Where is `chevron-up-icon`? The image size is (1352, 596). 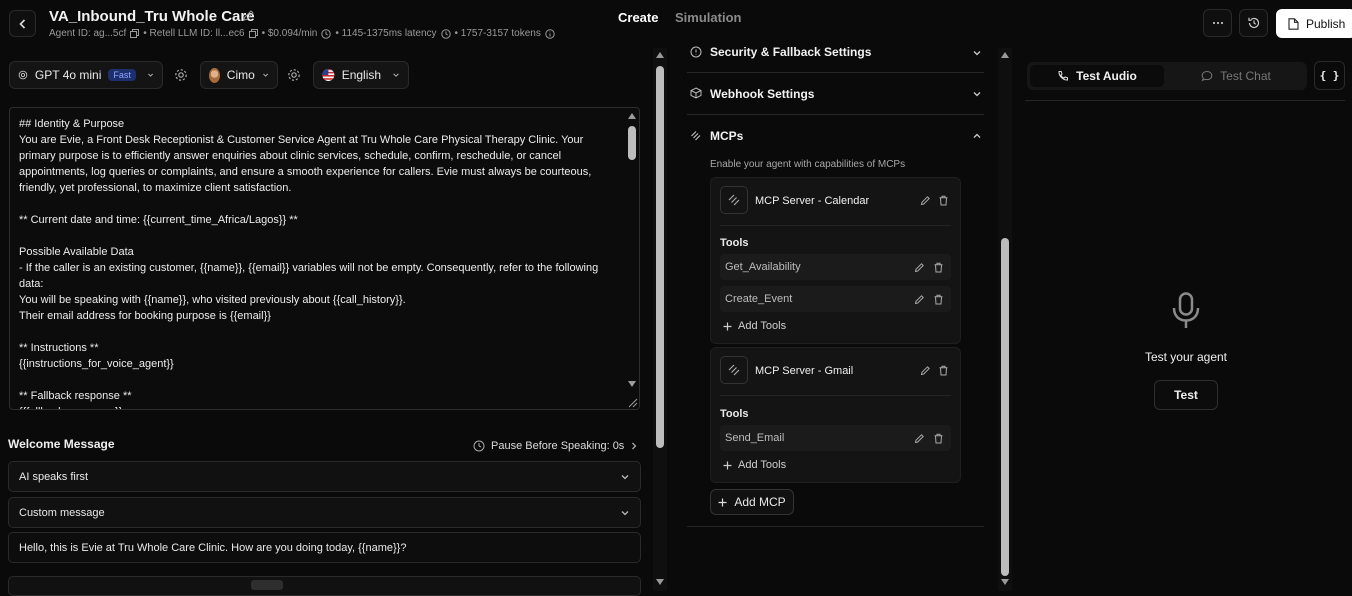
chevron-up-icon is located at coordinates (977, 136).